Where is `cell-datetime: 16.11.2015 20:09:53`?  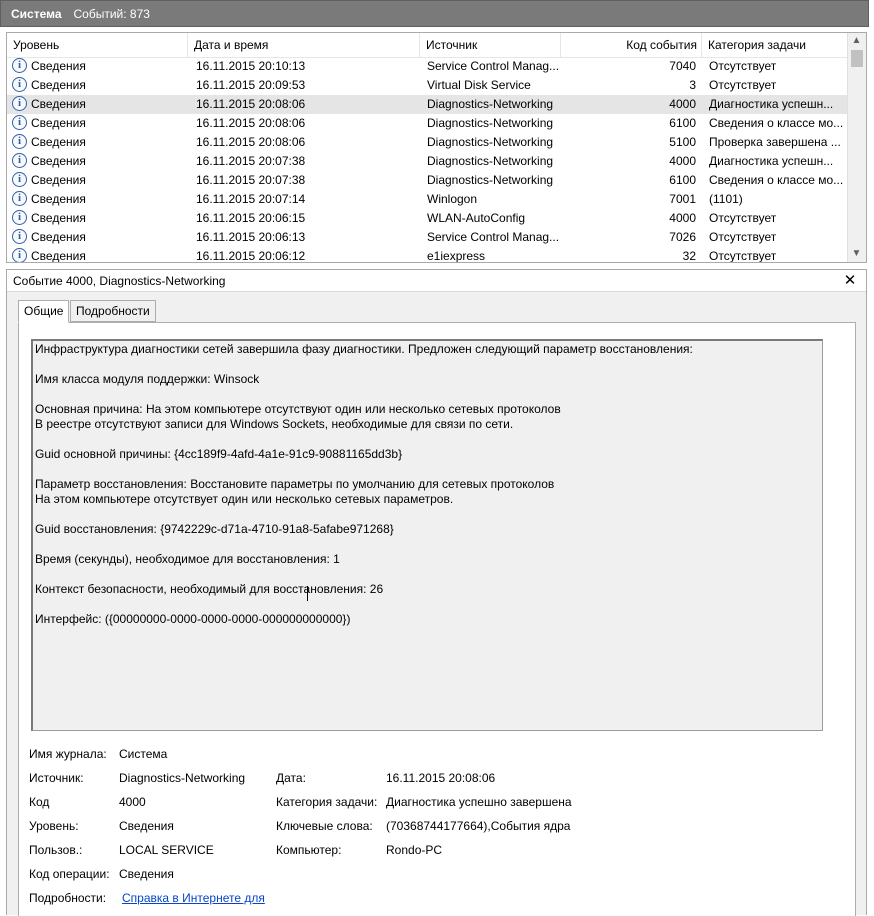 cell-datetime: 16.11.2015 20:09:53 is located at coordinates (251, 85).